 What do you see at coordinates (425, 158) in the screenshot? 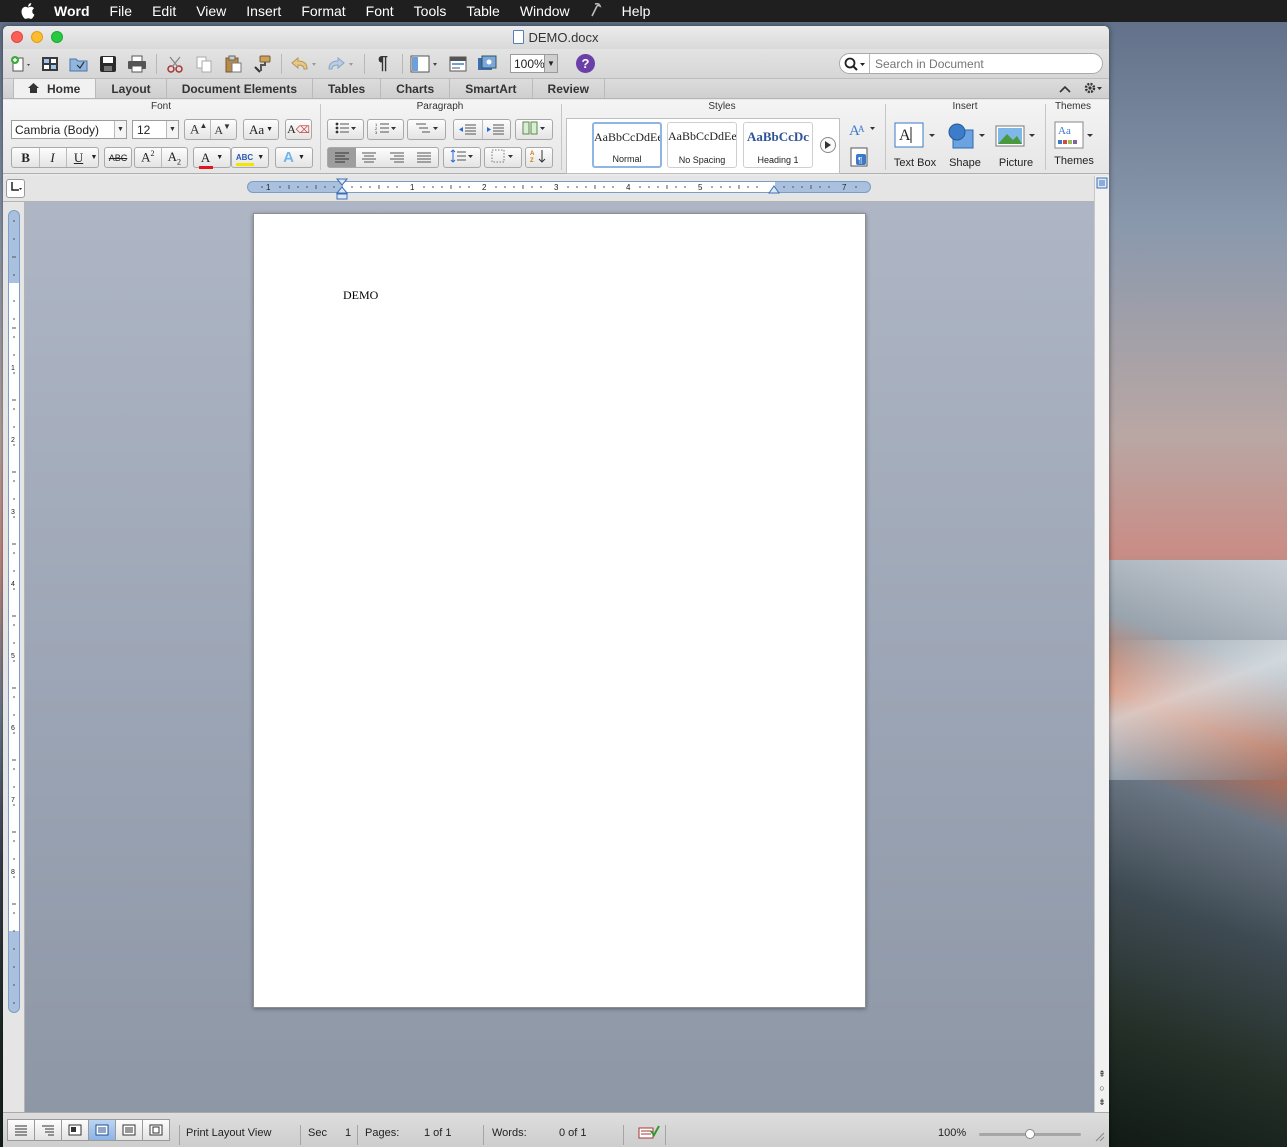
I see `justify-icon` at bounding box center [425, 158].